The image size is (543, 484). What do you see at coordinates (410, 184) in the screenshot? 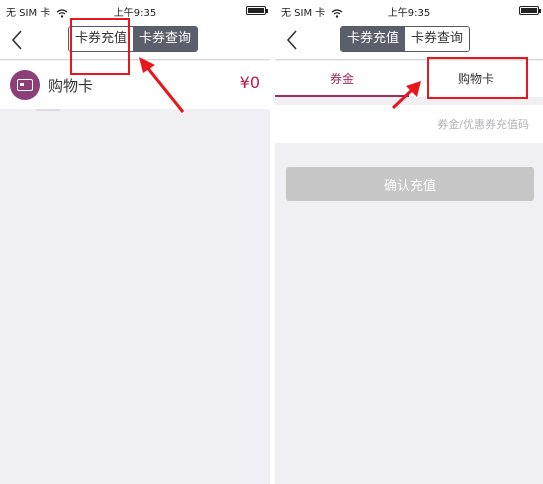
I see `confirm-recharge-button: 确认充值` at bounding box center [410, 184].